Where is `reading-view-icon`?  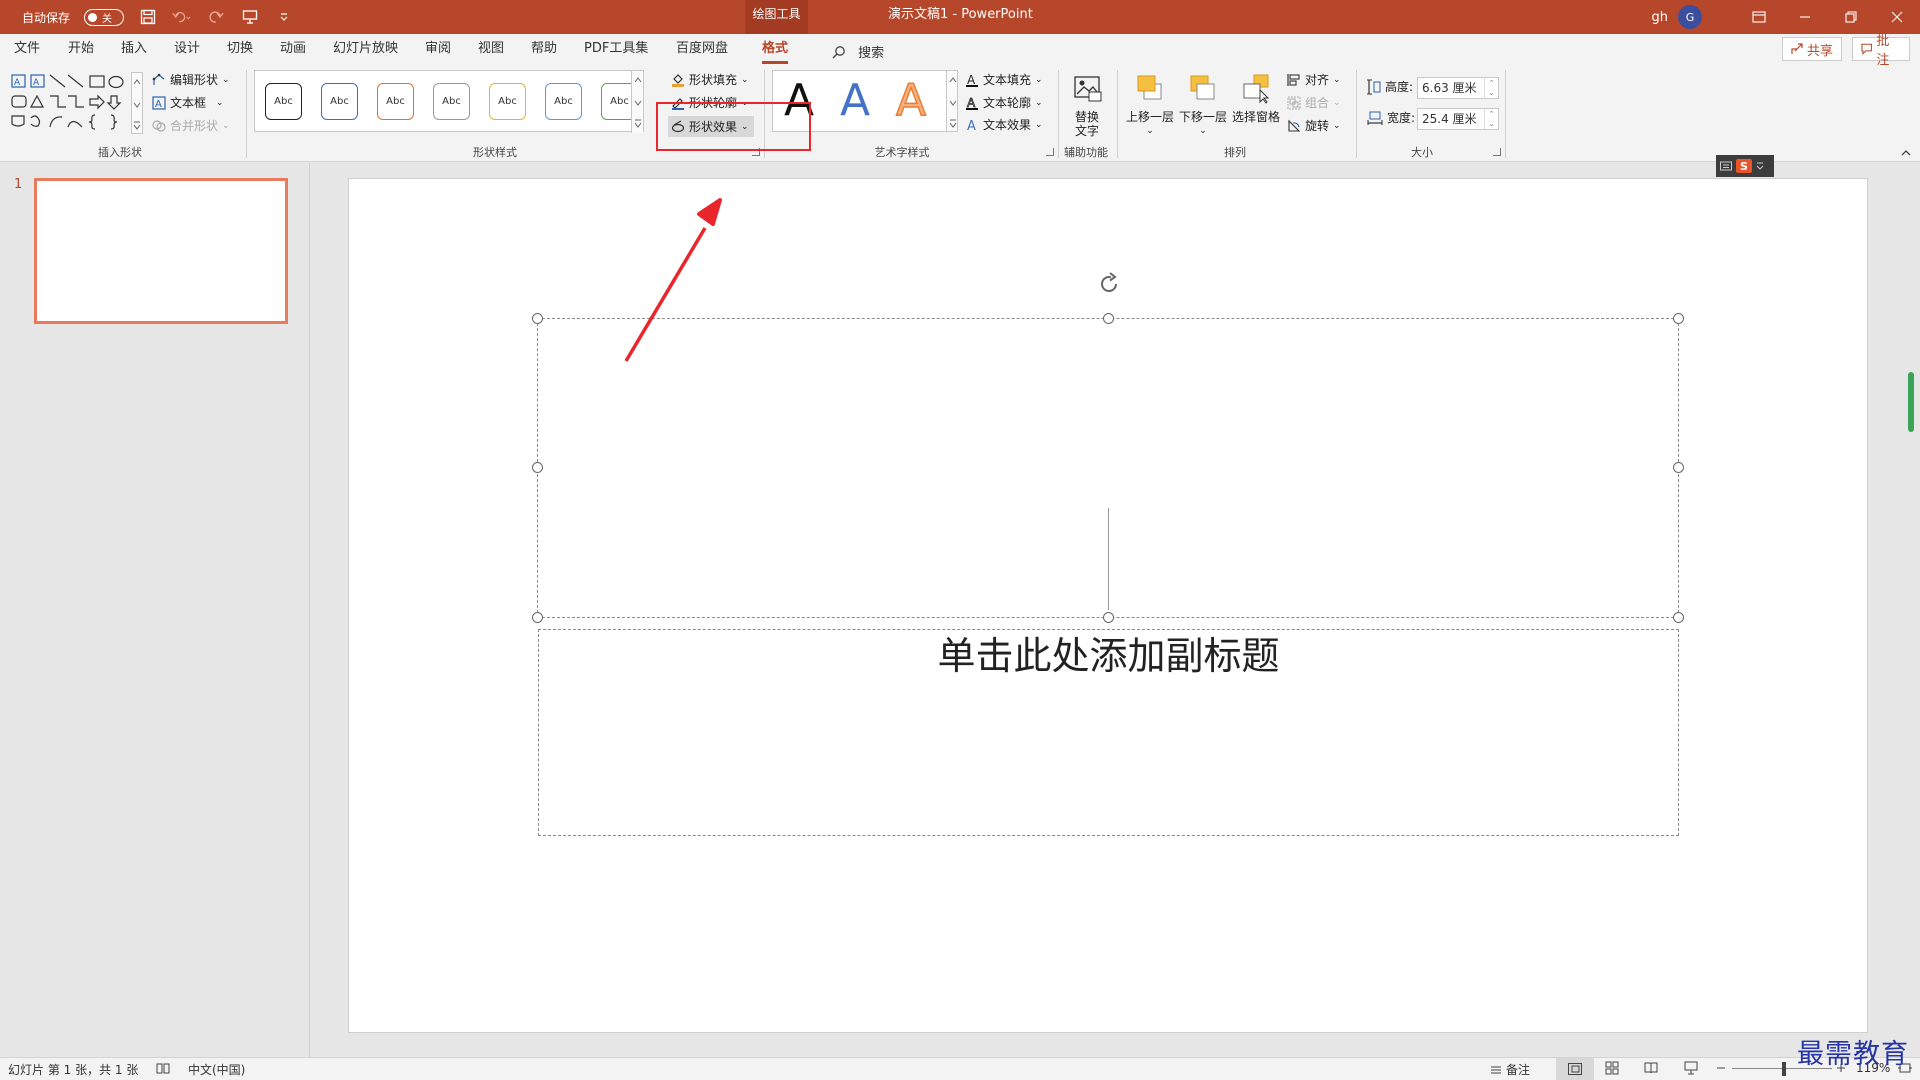 reading-view-icon is located at coordinates (1651, 1069).